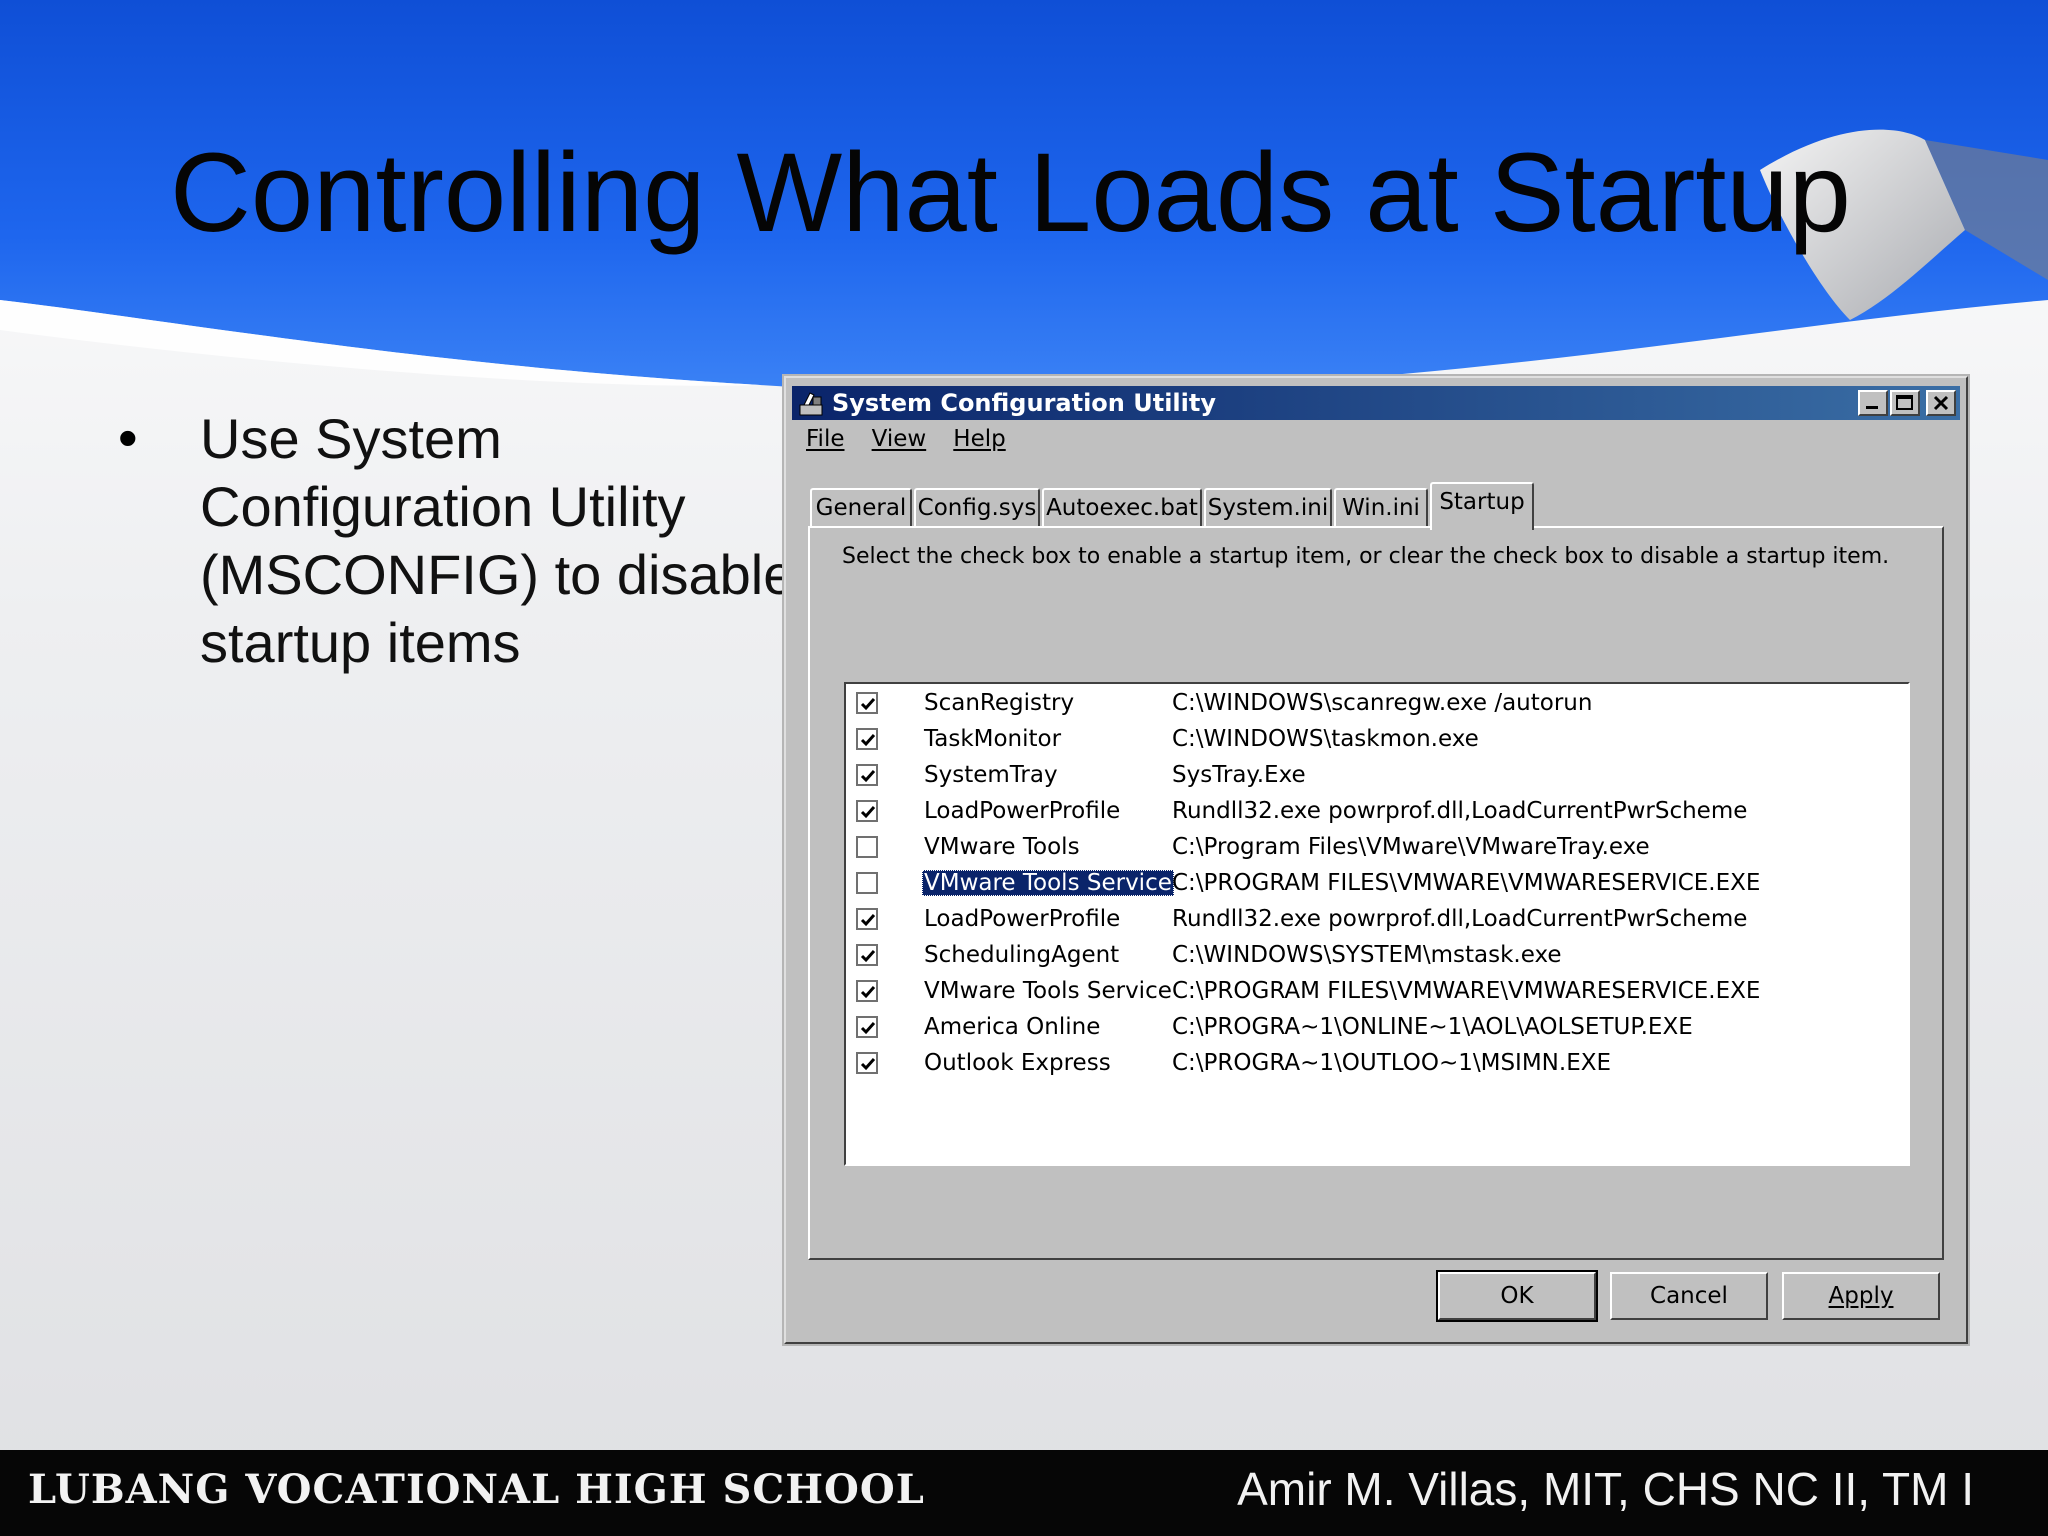 The image size is (2048, 1536). What do you see at coordinates (1122, 507) in the screenshot?
I see `tab-autoexec-bat: Autoexec.bat` at bounding box center [1122, 507].